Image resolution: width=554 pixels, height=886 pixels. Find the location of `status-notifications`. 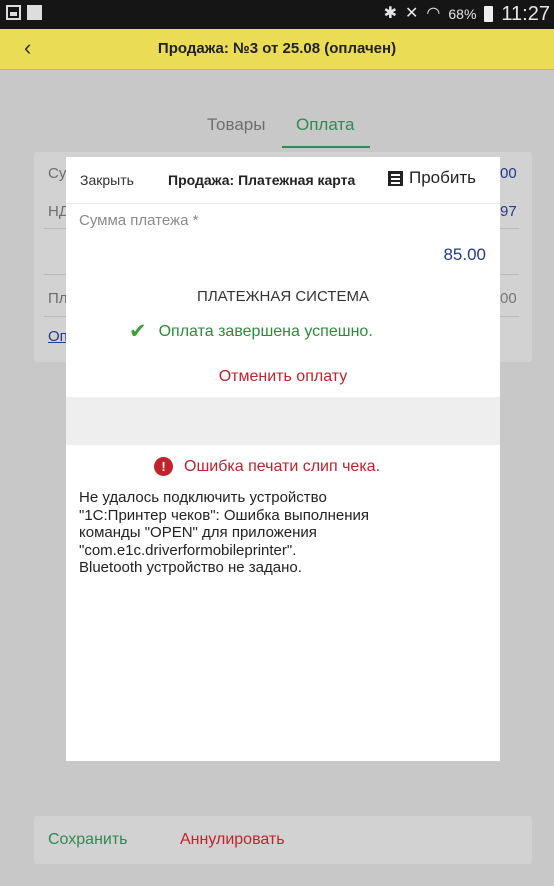

status-notifications is located at coordinates (24, 12).